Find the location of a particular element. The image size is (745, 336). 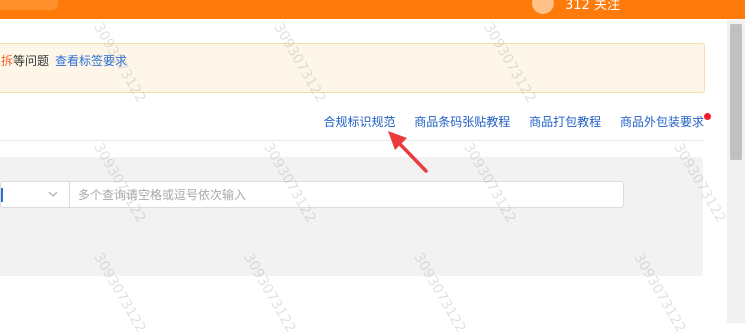

select-accent is located at coordinates (2, 195).